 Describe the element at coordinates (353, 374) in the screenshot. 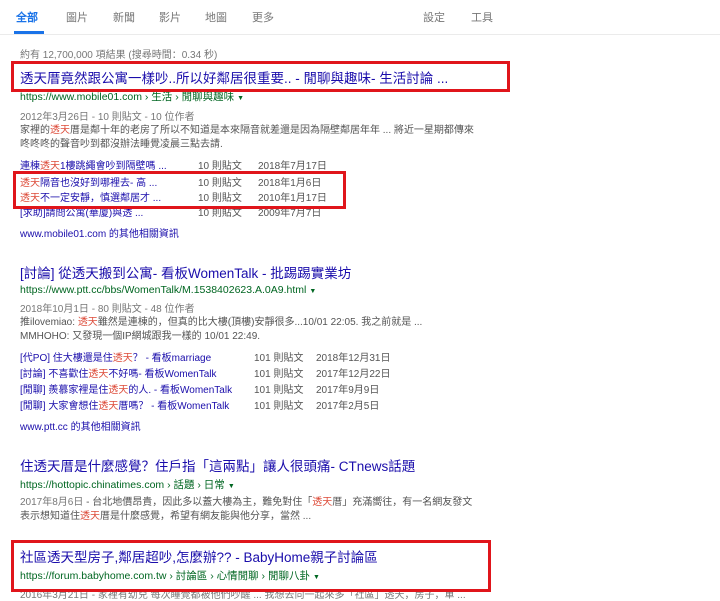

I see `sub-result-date: 2017年12月22日` at that location.